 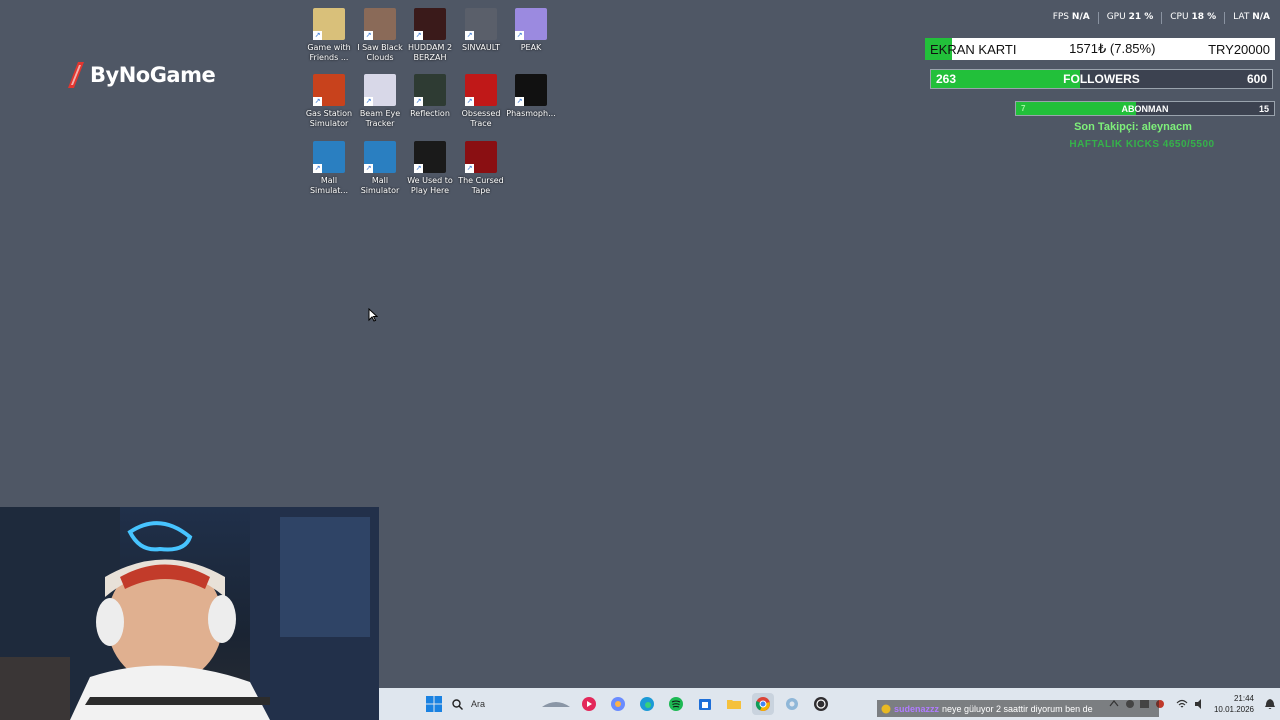 I want to click on desktop-icon-label: HUDDAM 2 BERZAH, so click(x=430, y=52).